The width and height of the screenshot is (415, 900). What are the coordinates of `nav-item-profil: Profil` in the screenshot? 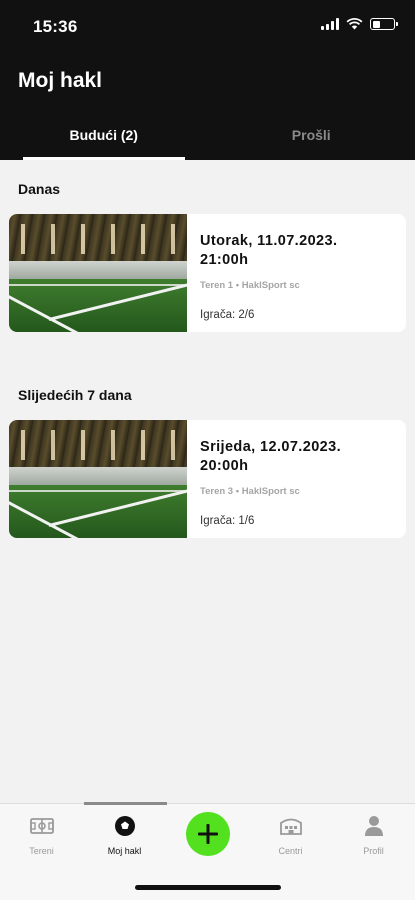 It's located at (373, 835).